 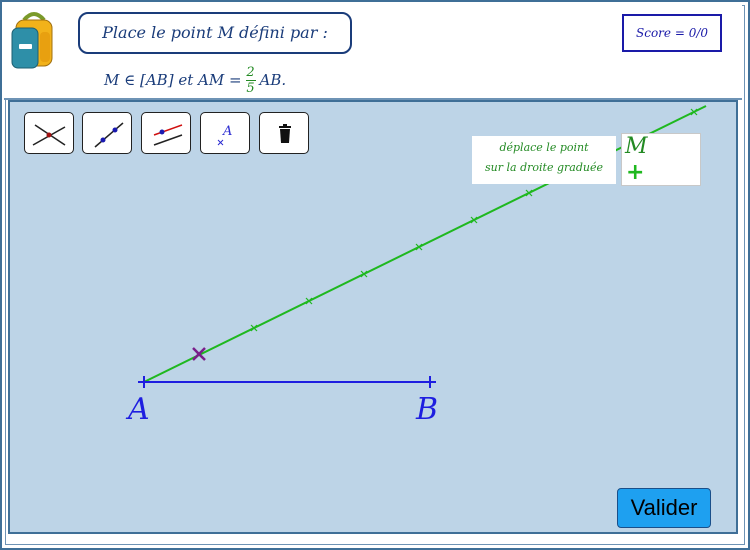 I want to click on point-on-line-tool-button, so click(x=107, y=133).